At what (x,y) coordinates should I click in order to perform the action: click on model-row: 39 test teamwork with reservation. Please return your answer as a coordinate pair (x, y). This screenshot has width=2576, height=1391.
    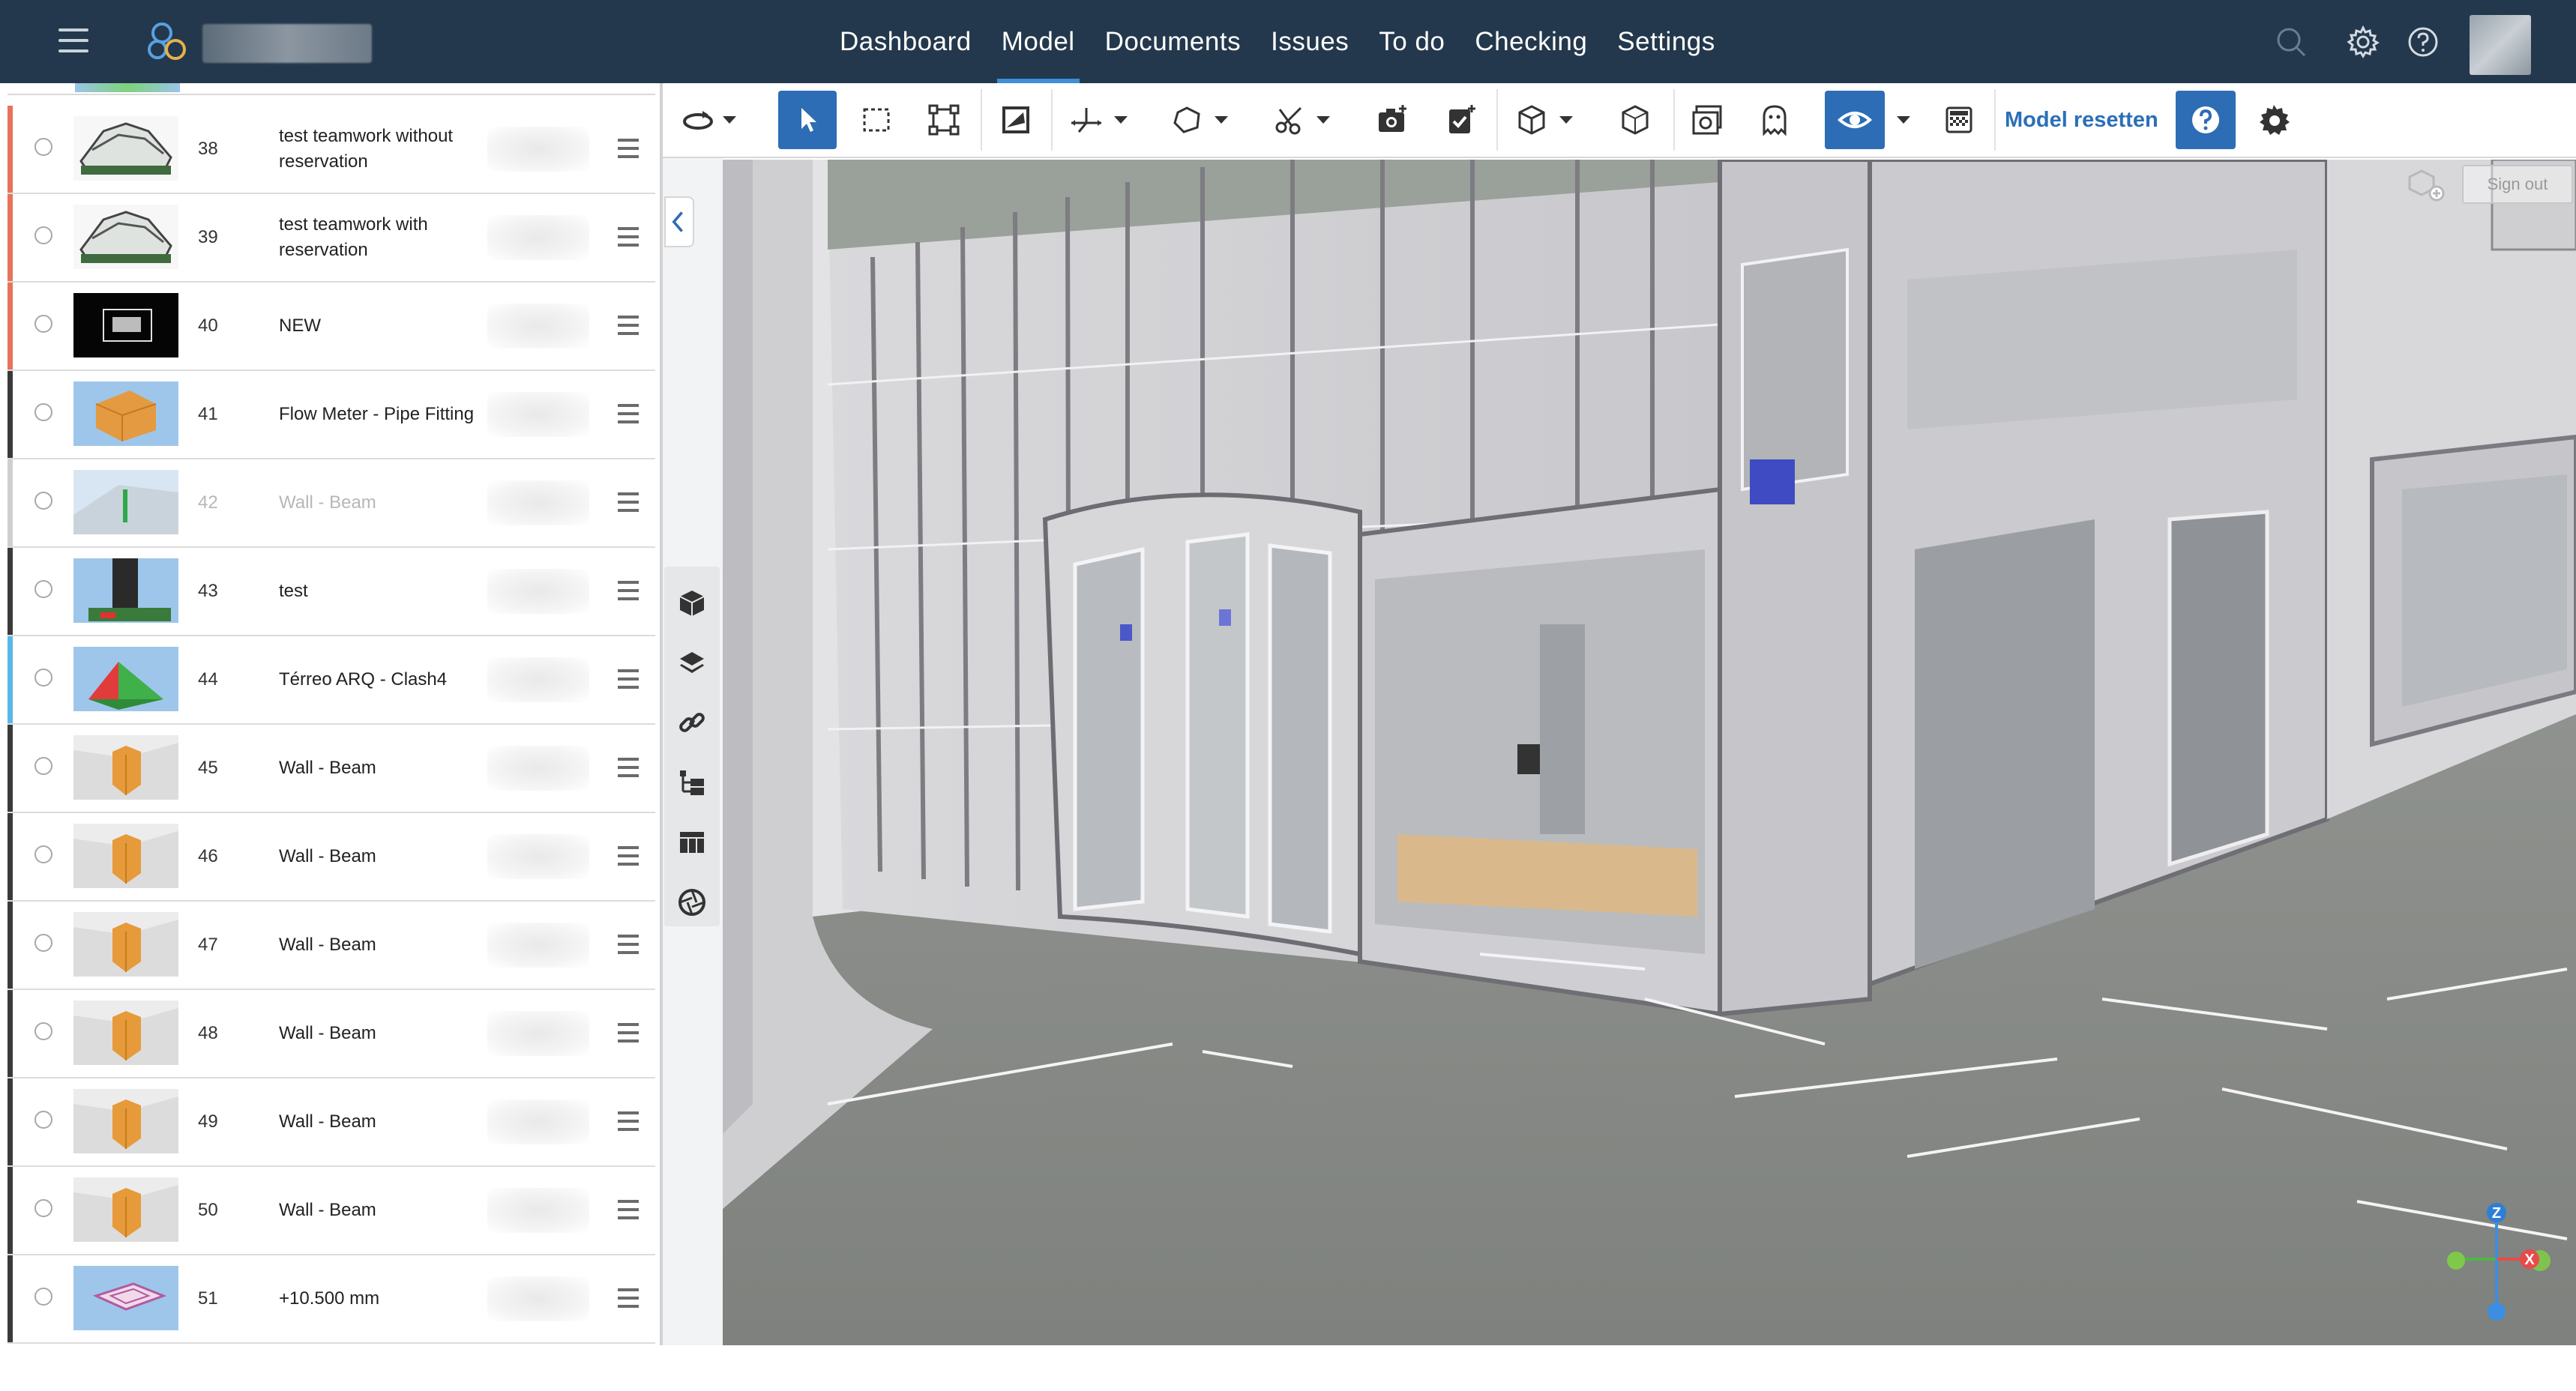
    Looking at the image, I should click on (331, 239).